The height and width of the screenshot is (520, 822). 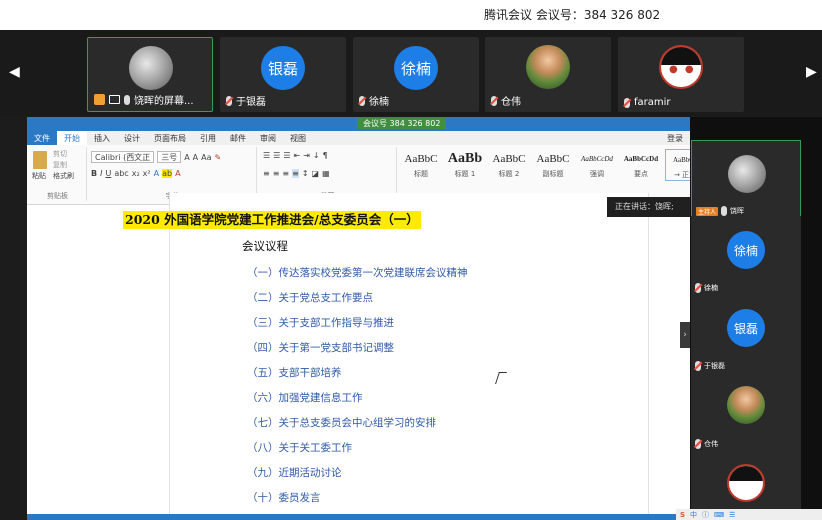 I want to click on tab-file: 文件, so click(x=42, y=138).